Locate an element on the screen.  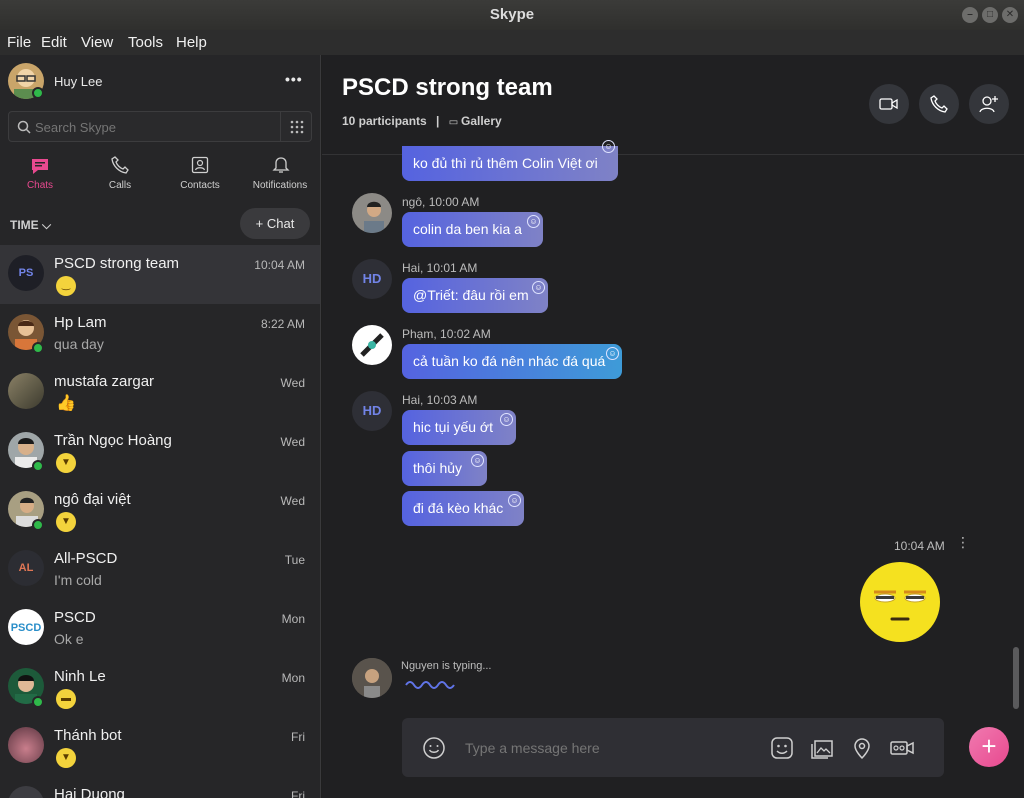
chat-name: PSCD strong team is located at coordinates (117, 263).